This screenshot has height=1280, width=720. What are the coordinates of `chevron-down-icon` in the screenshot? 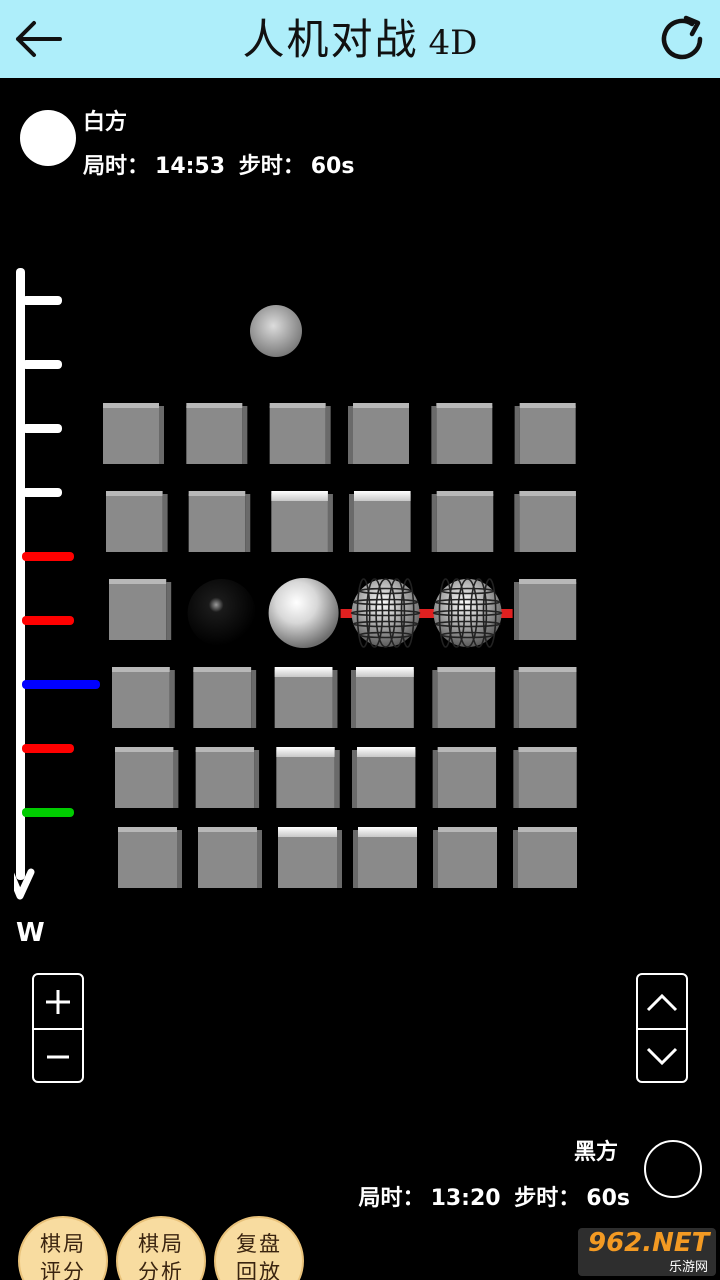 It's located at (662, 1056).